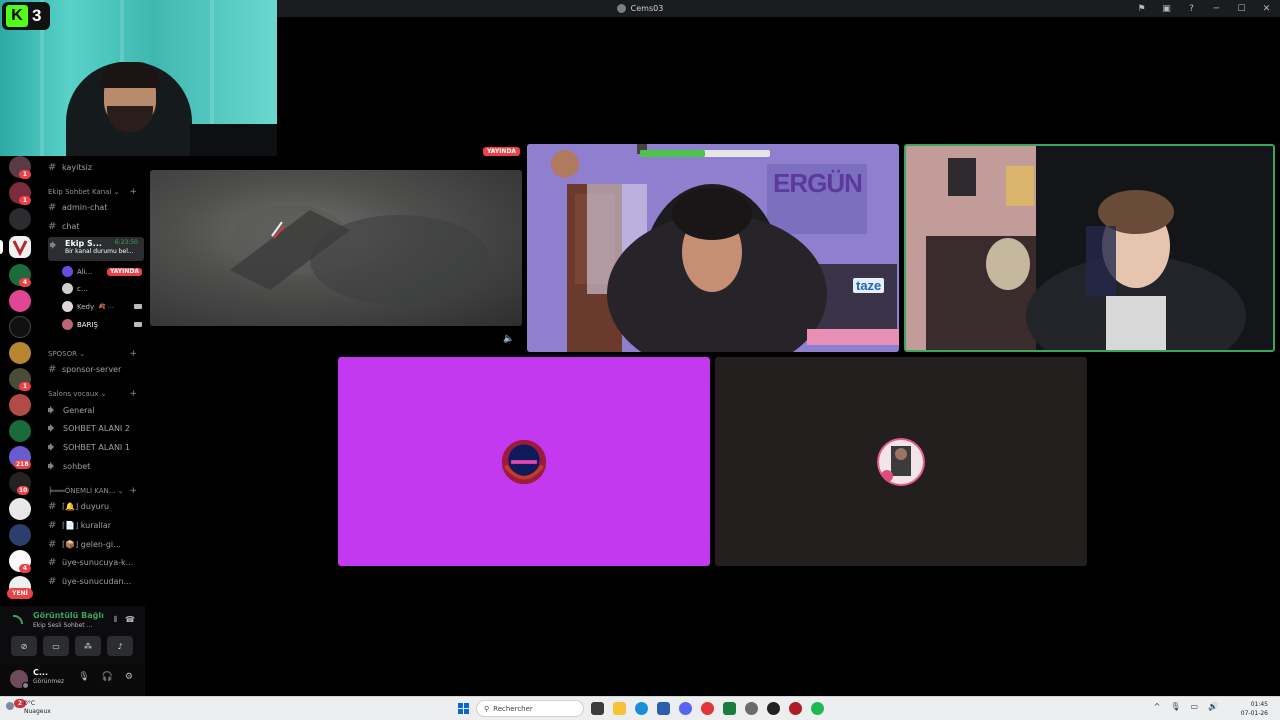 The width and height of the screenshot is (1280, 720). What do you see at coordinates (96, 428) in the screenshot?
I see `voice-channel-sohbet-alani-2: SOHBET ALANI 2` at bounding box center [96, 428].